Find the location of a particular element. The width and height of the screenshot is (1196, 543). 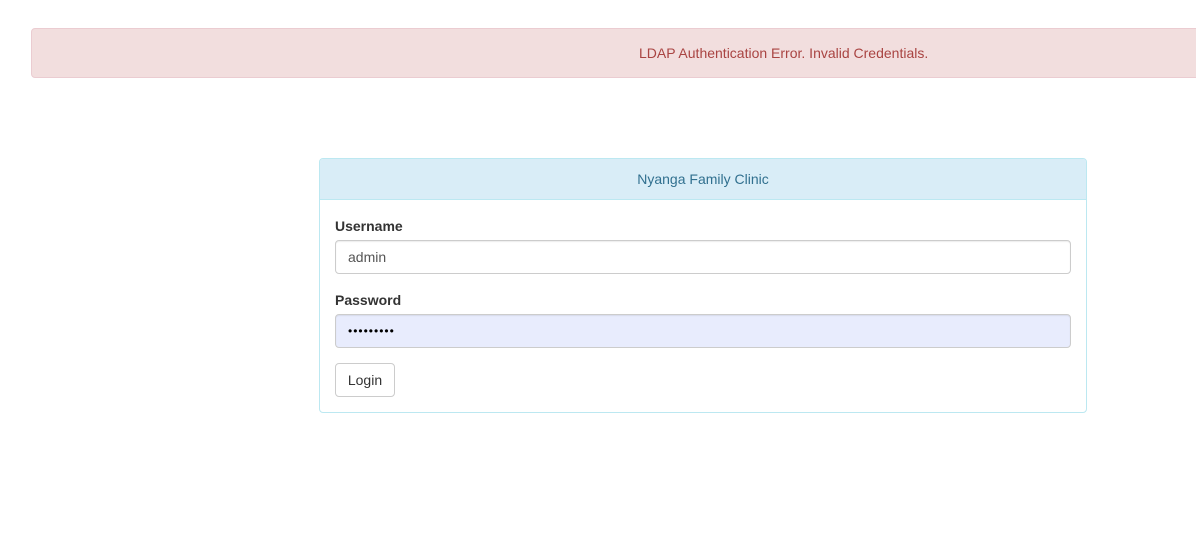

login-button: Login is located at coordinates (365, 380).